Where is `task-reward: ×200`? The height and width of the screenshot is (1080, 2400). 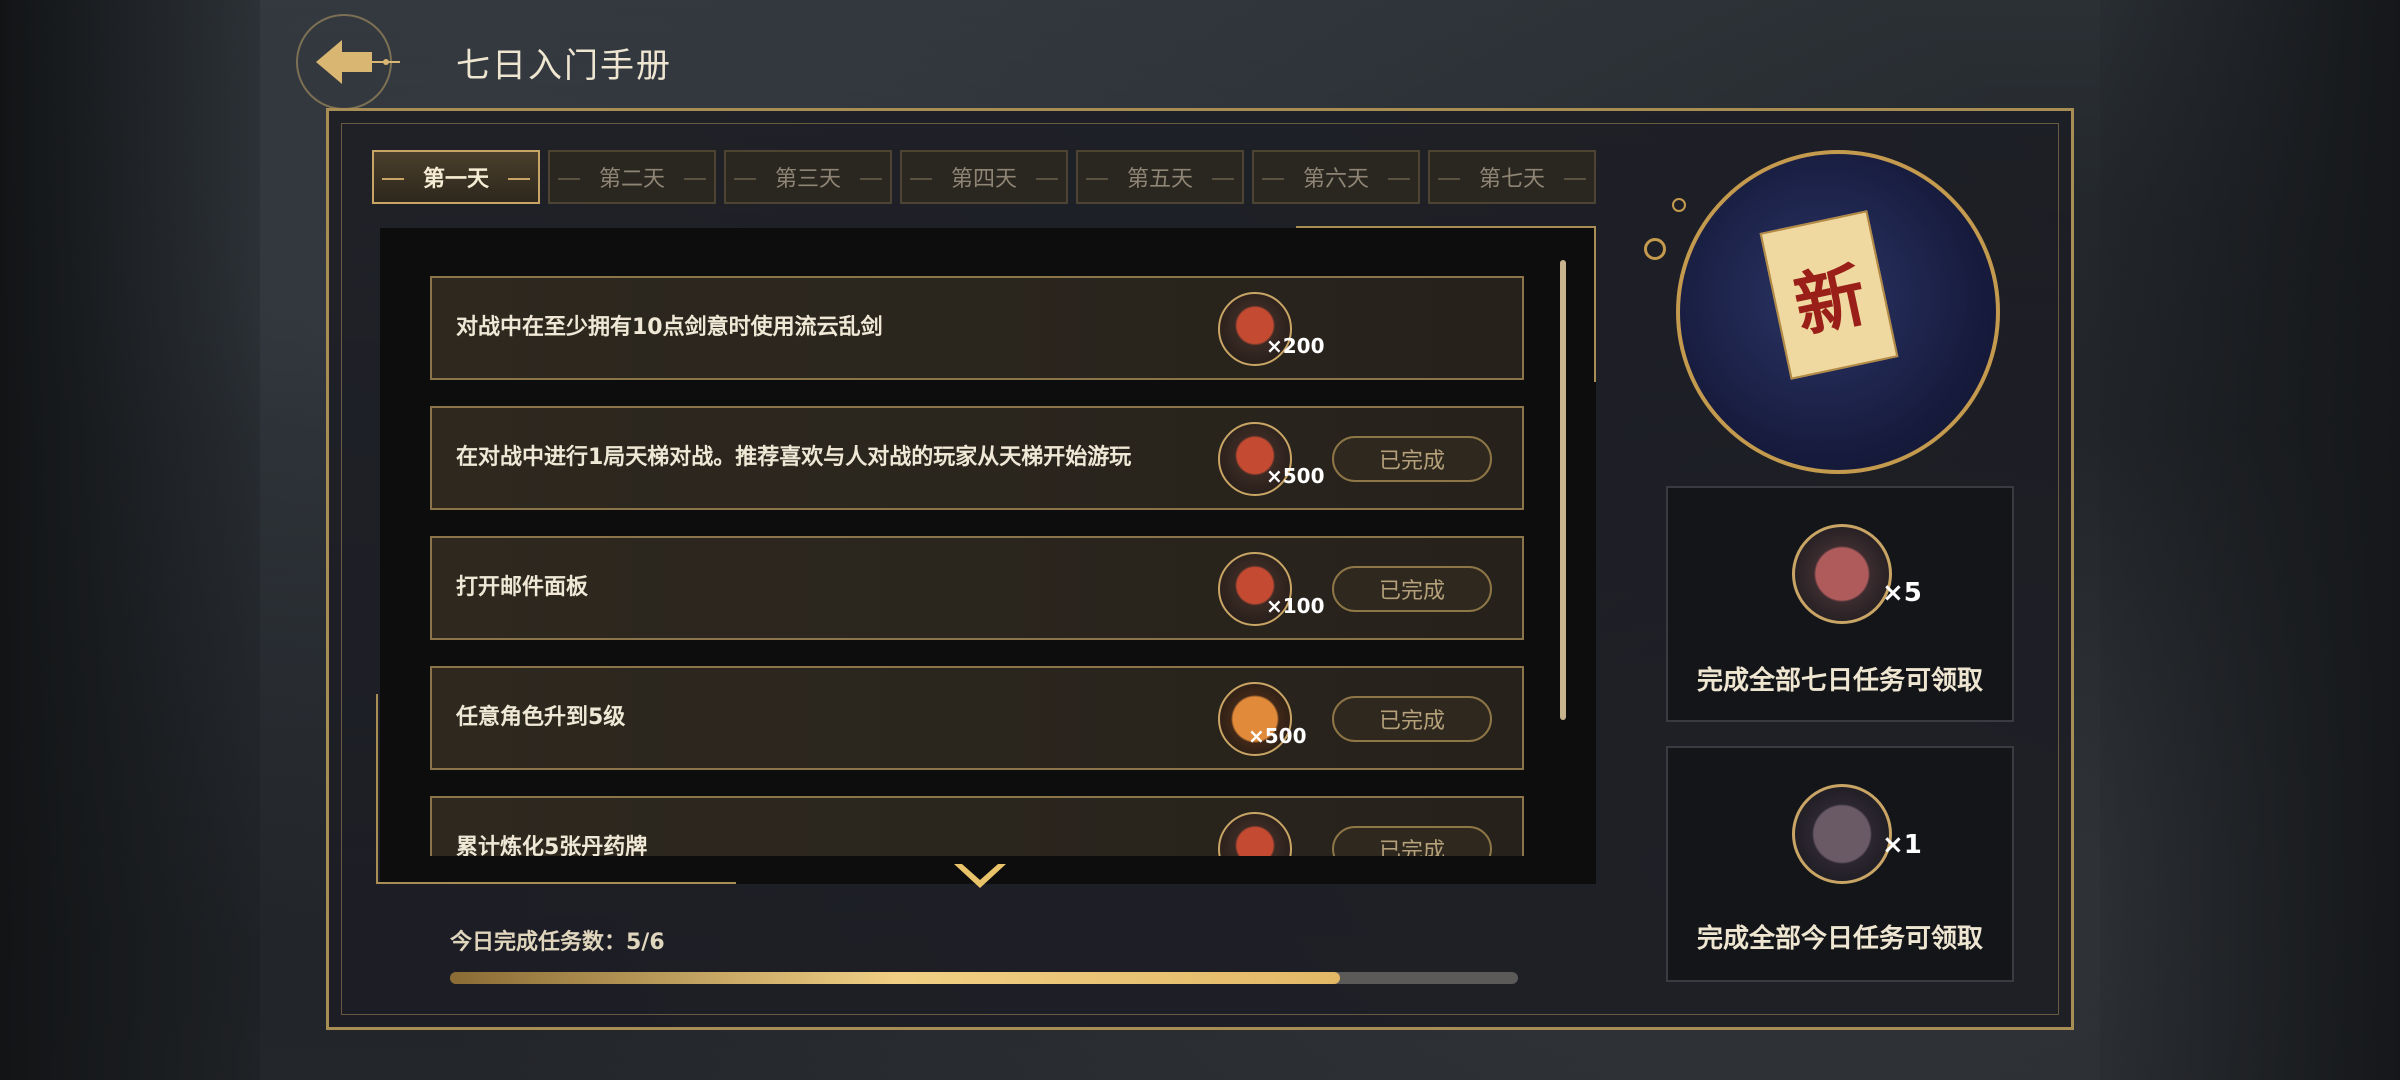
task-reward: ×200 is located at coordinates (1273, 330).